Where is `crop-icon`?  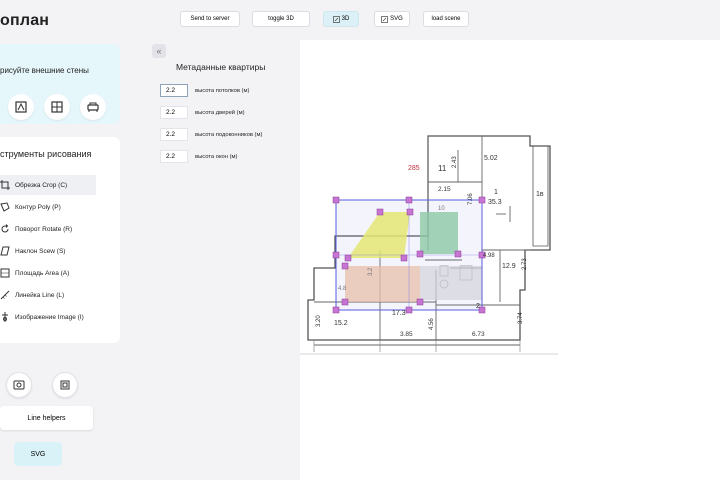
crop-icon is located at coordinates (5, 185).